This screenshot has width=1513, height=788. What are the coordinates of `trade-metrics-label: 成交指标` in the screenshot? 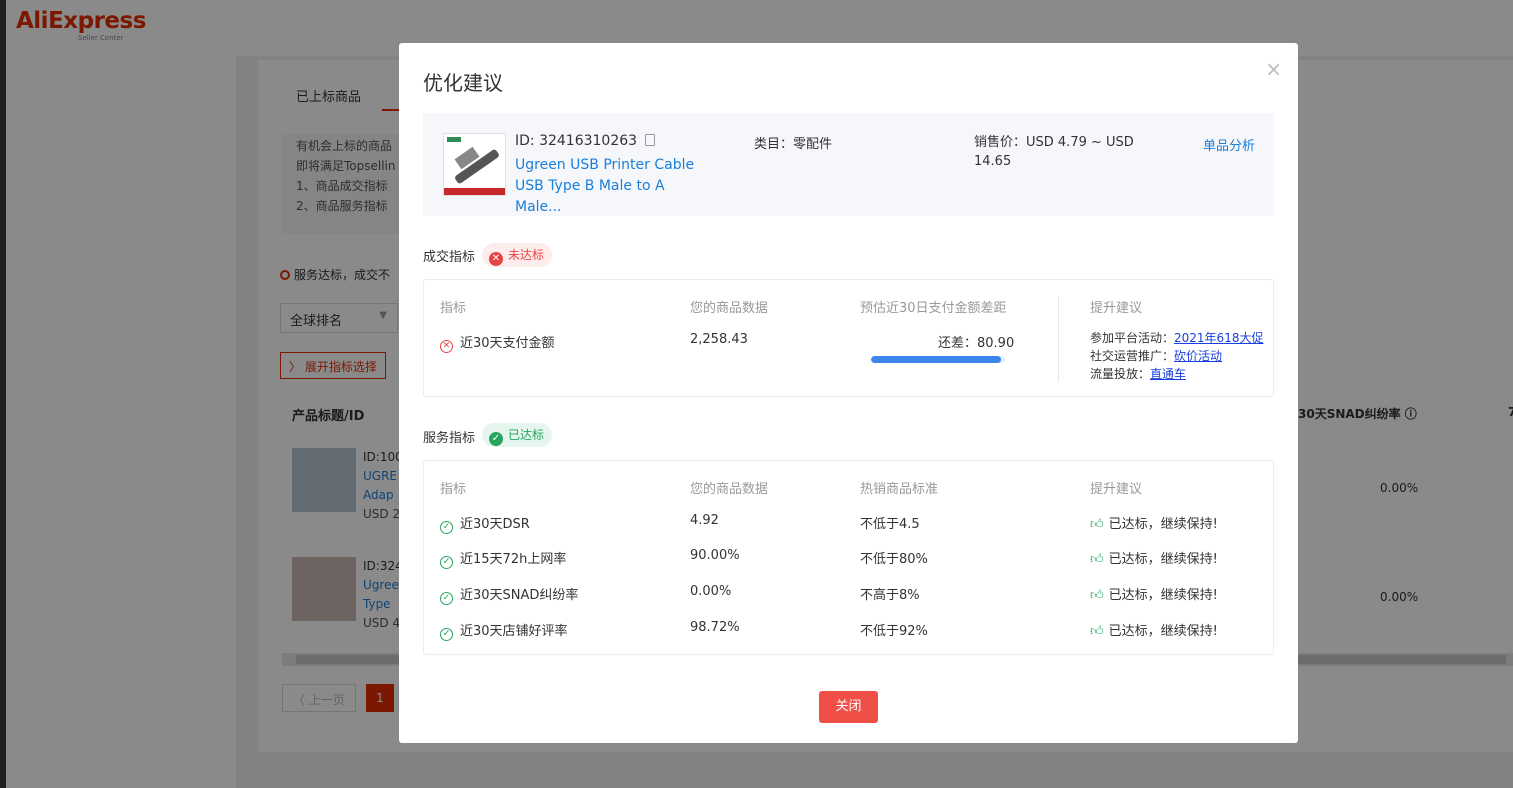 It's located at (449, 257).